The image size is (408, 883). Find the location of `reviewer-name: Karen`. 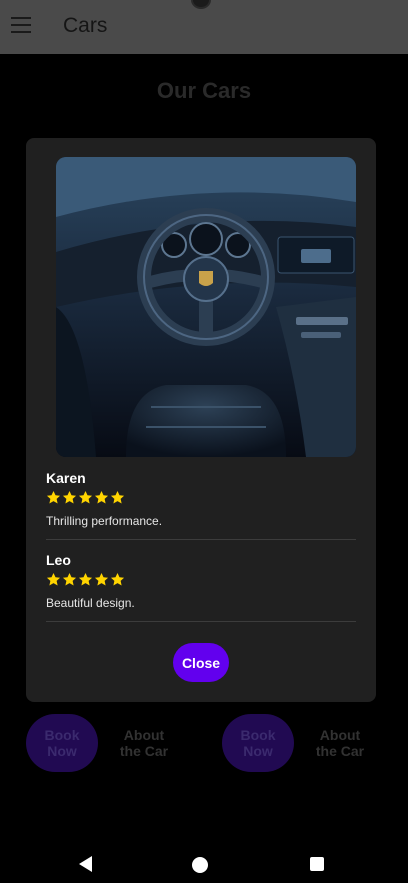

reviewer-name: Karen is located at coordinates (66, 478).